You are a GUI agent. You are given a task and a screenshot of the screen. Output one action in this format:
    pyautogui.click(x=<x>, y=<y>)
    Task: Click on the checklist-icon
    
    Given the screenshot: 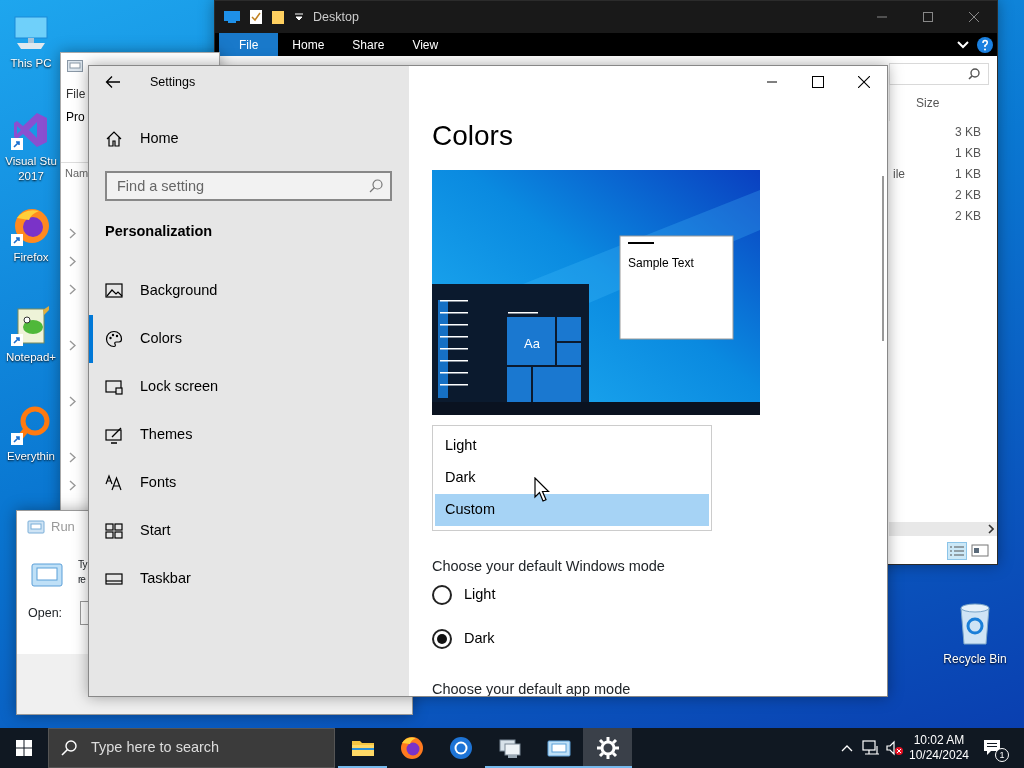 What is the action you would take?
    pyautogui.click(x=256, y=17)
    